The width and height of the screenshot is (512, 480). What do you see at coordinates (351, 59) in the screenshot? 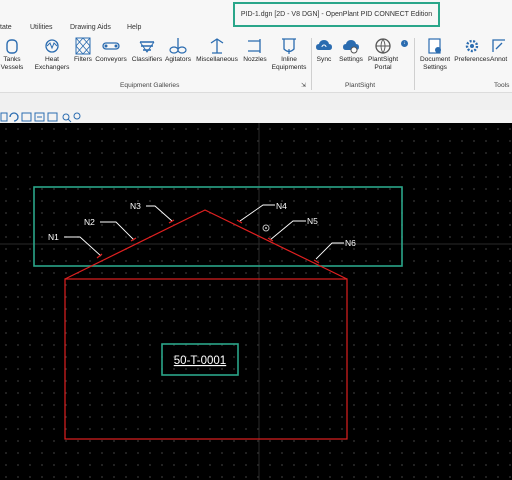
I see `settings-label: Settings` at bounding box center [351, 59].